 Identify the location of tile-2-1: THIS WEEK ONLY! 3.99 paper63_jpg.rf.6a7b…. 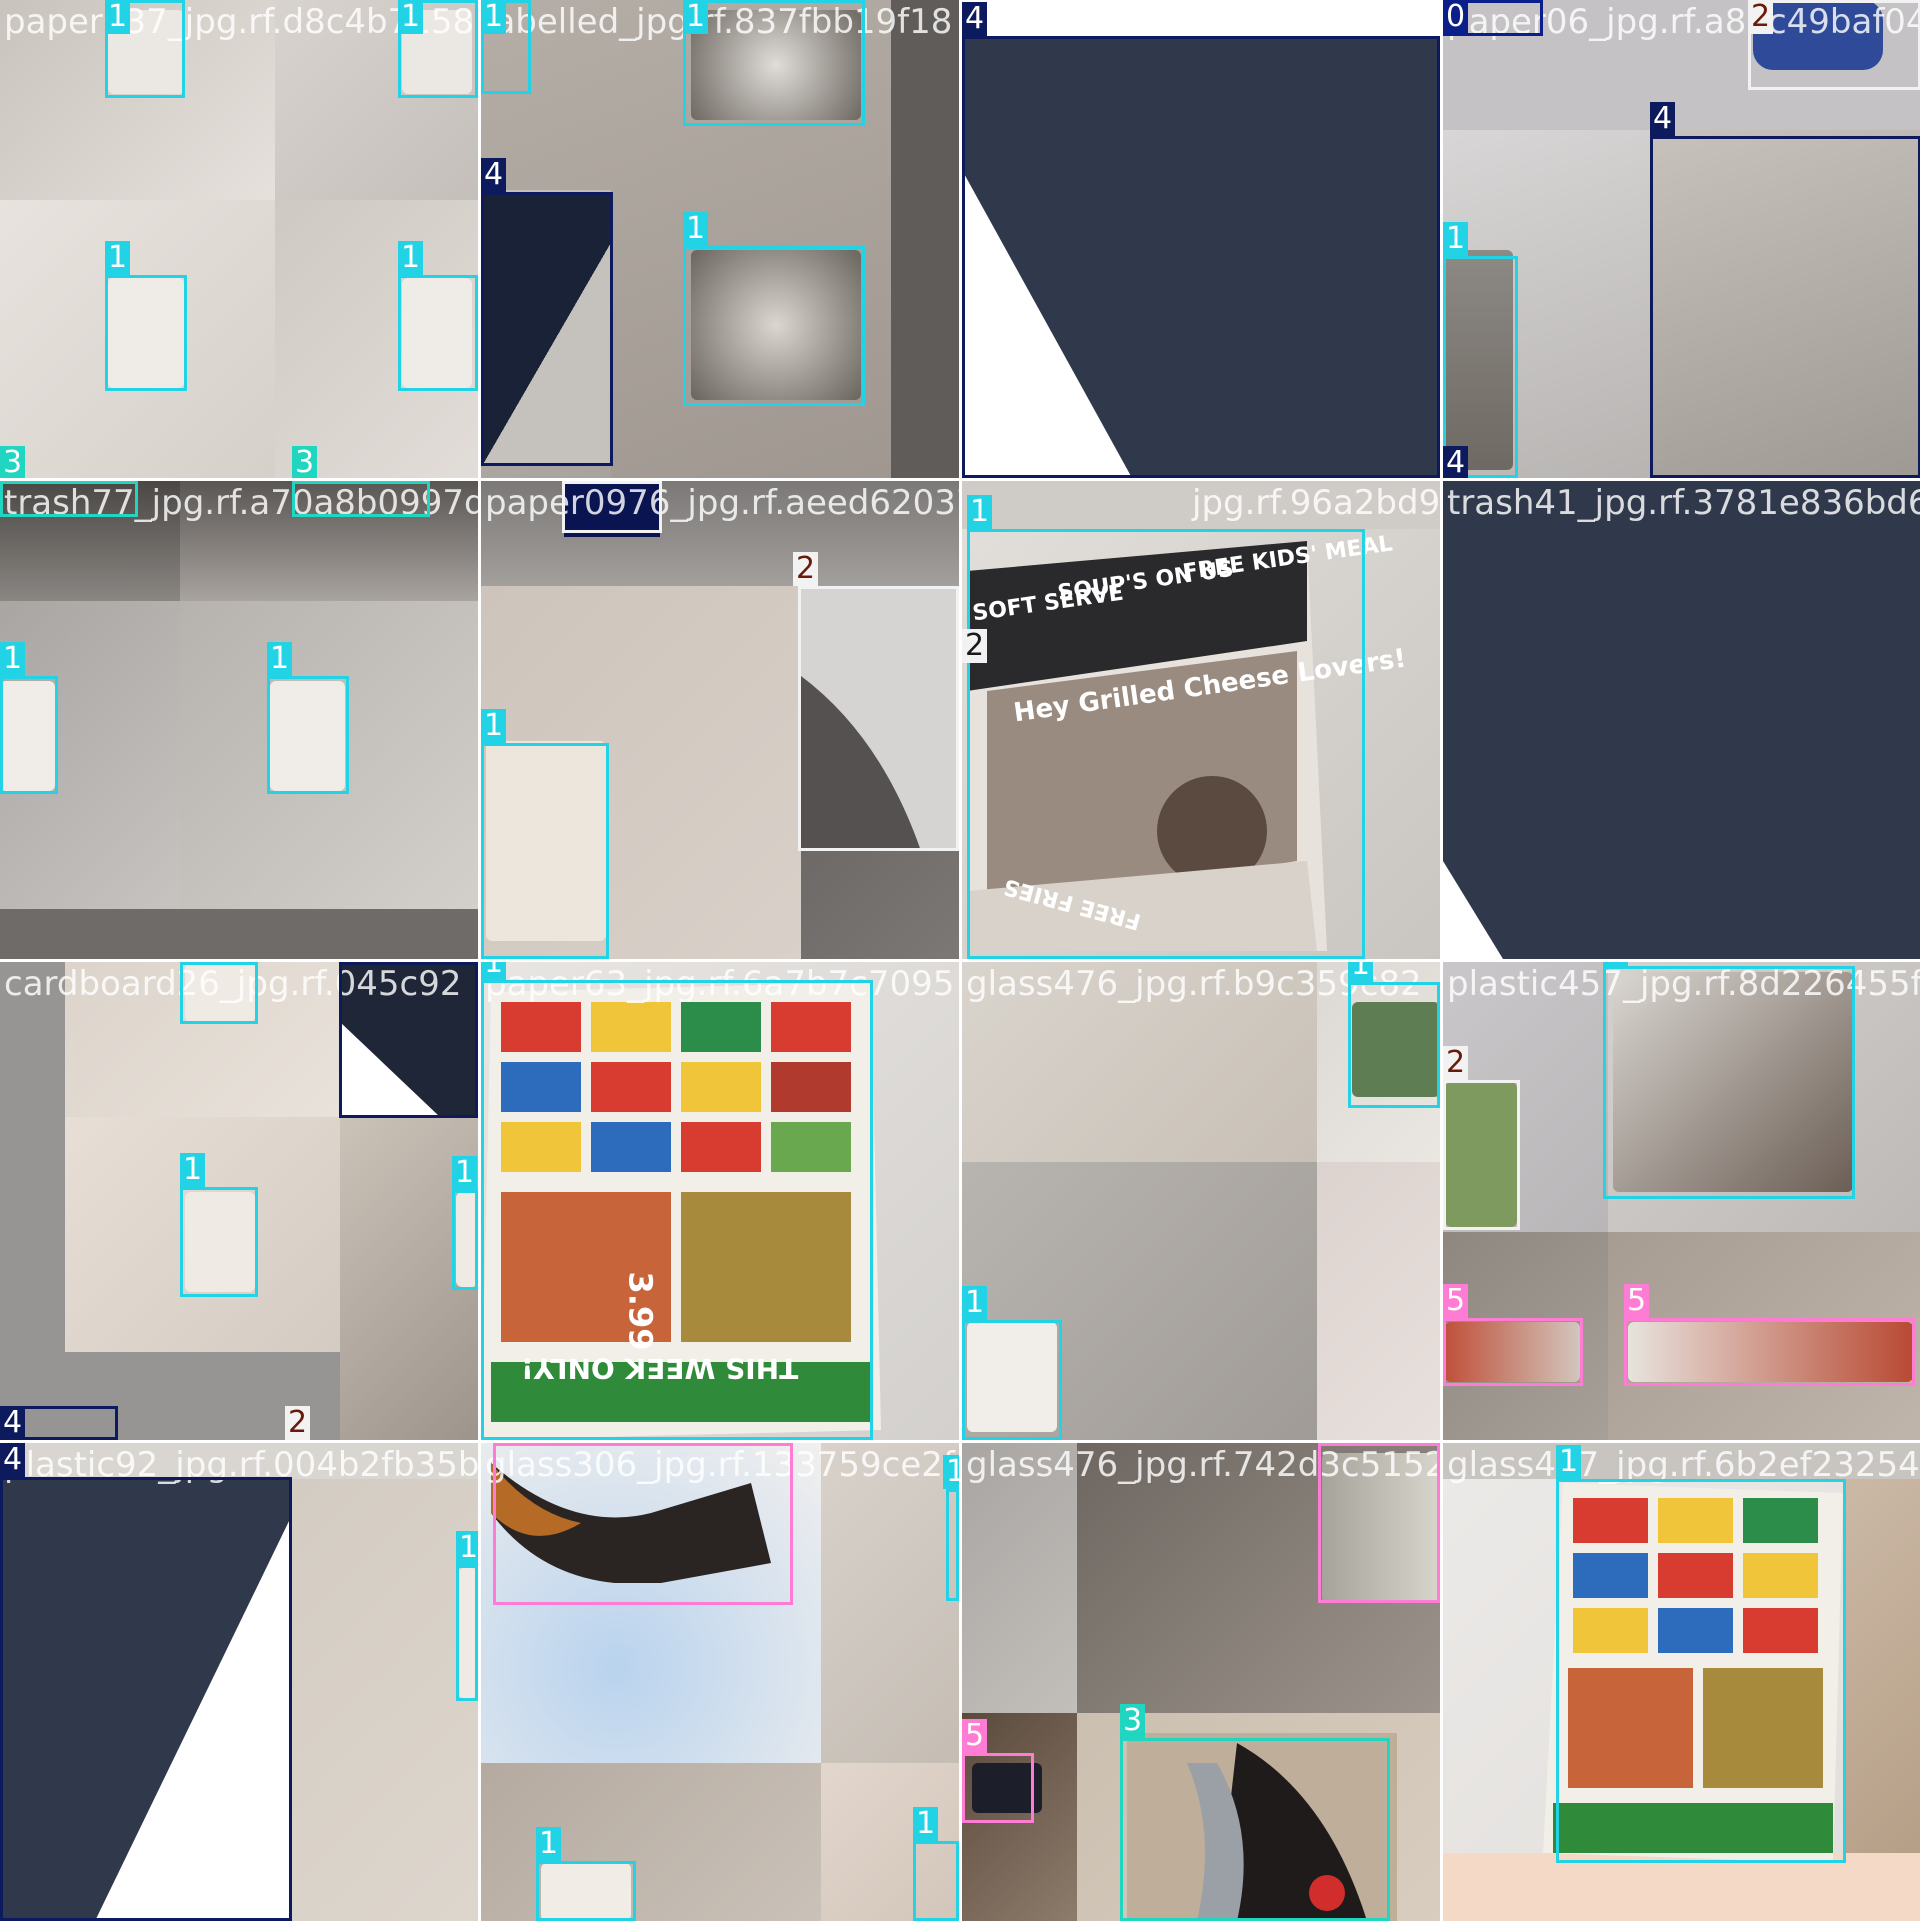
(720, 1201).